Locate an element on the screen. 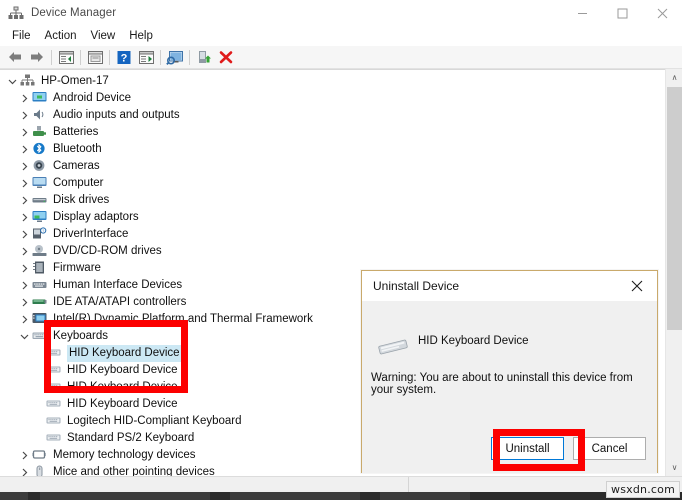 This screenshot has width=682, height=500. battery-icon is located at coordinates (40, 133).